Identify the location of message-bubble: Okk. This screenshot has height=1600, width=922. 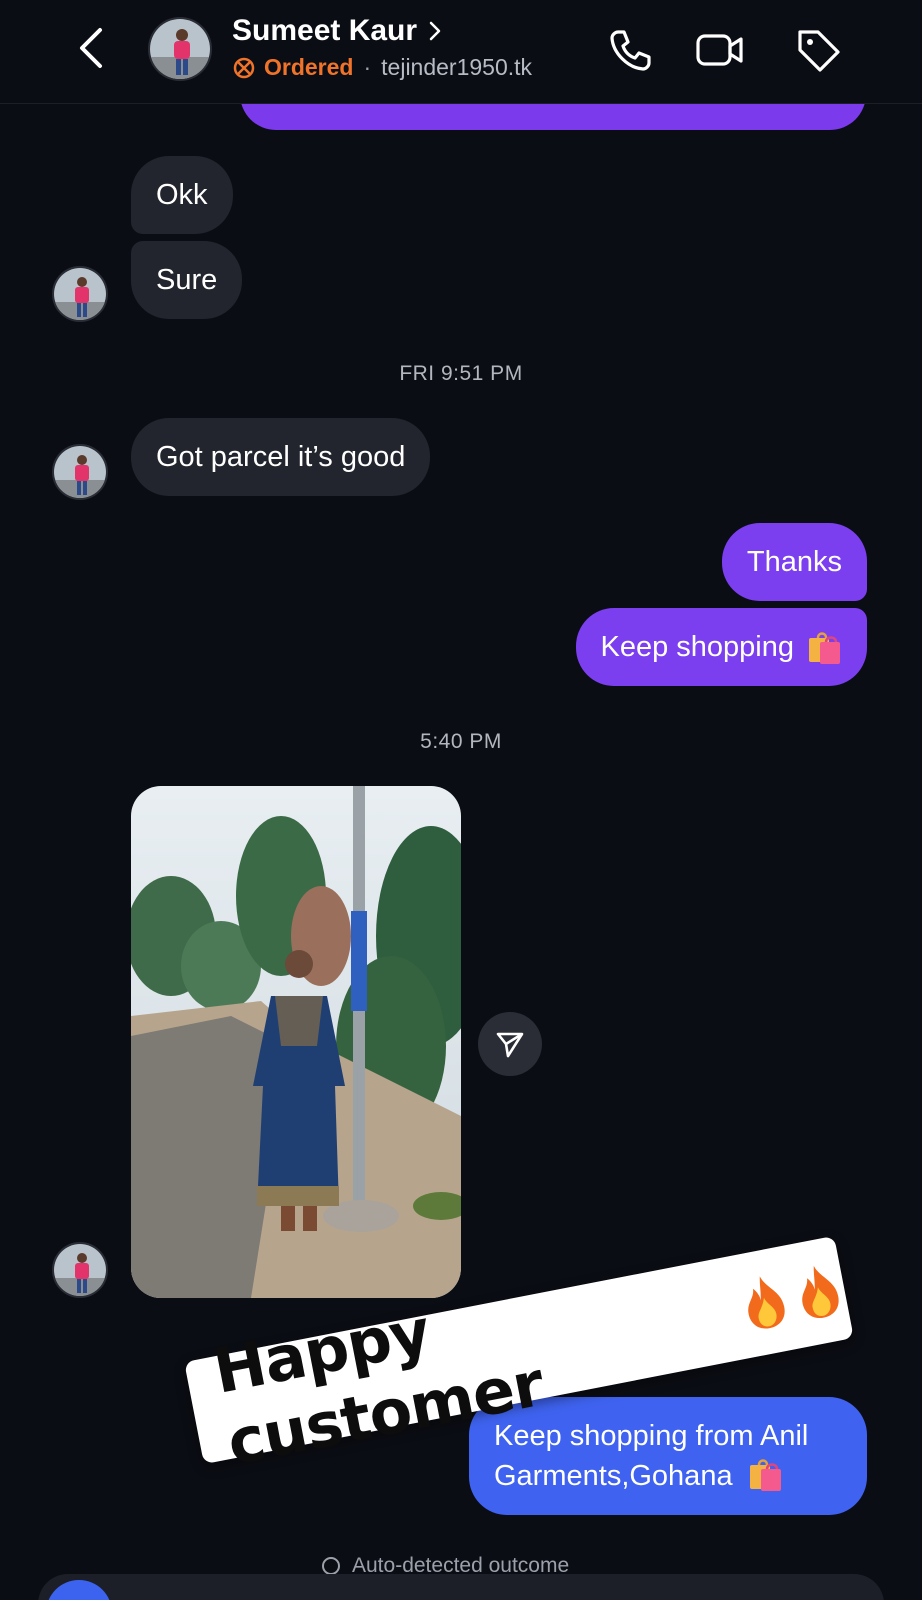
(182, 195).